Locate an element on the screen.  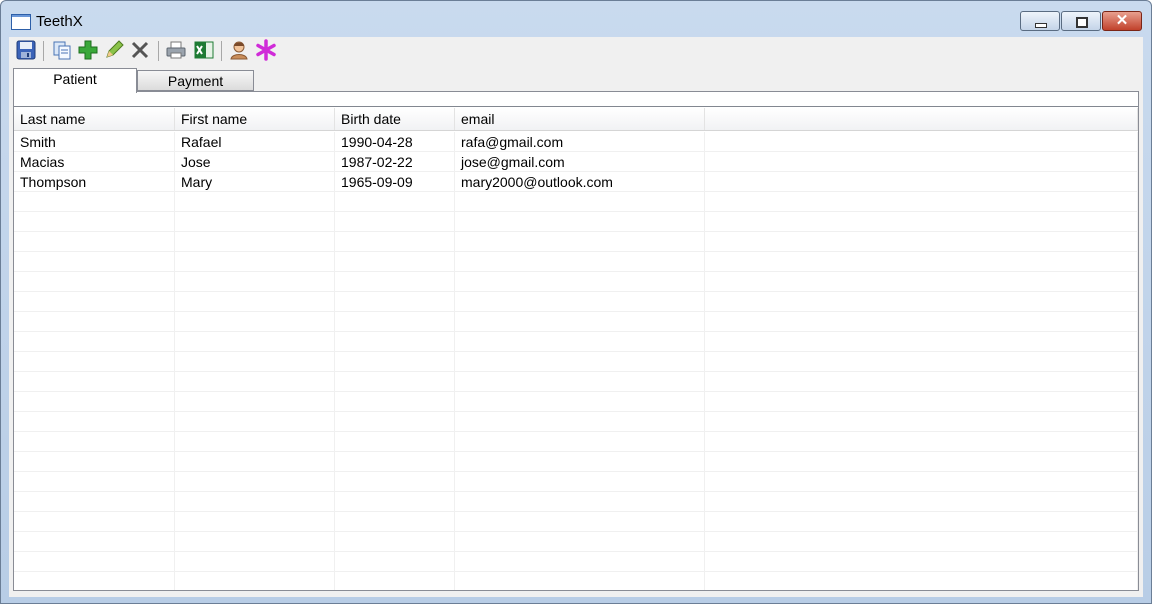
table-cell: rafa@gmail.com is located at coordinates (580, 142).